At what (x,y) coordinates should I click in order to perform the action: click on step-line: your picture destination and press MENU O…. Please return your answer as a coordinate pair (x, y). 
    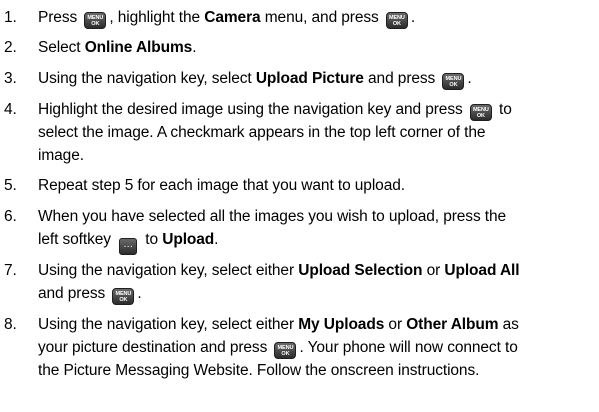
    Looking at the image, I should click on (317, 347).